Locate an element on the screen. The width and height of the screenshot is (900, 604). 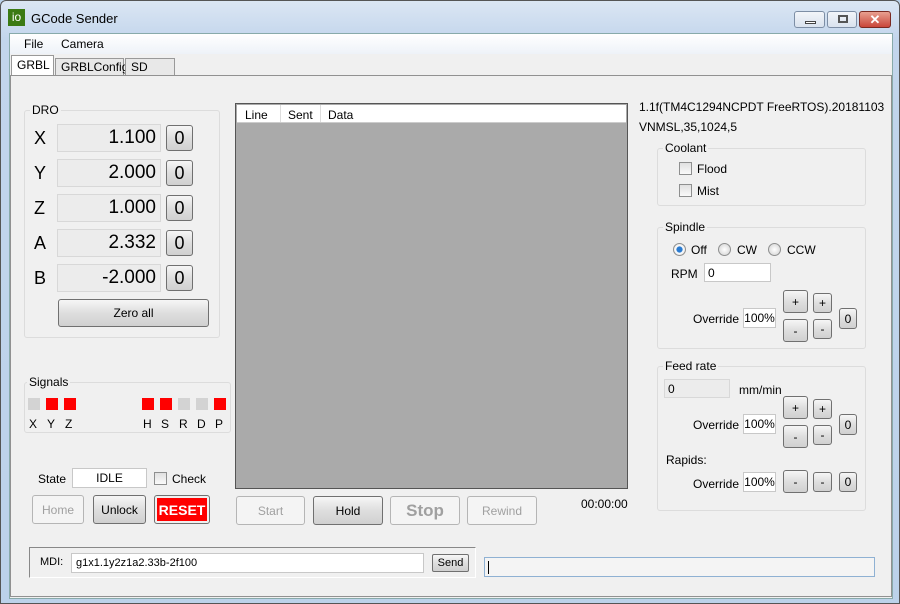
coolant-group: Coolant Flood Mist is located at coordinates (761, 173).